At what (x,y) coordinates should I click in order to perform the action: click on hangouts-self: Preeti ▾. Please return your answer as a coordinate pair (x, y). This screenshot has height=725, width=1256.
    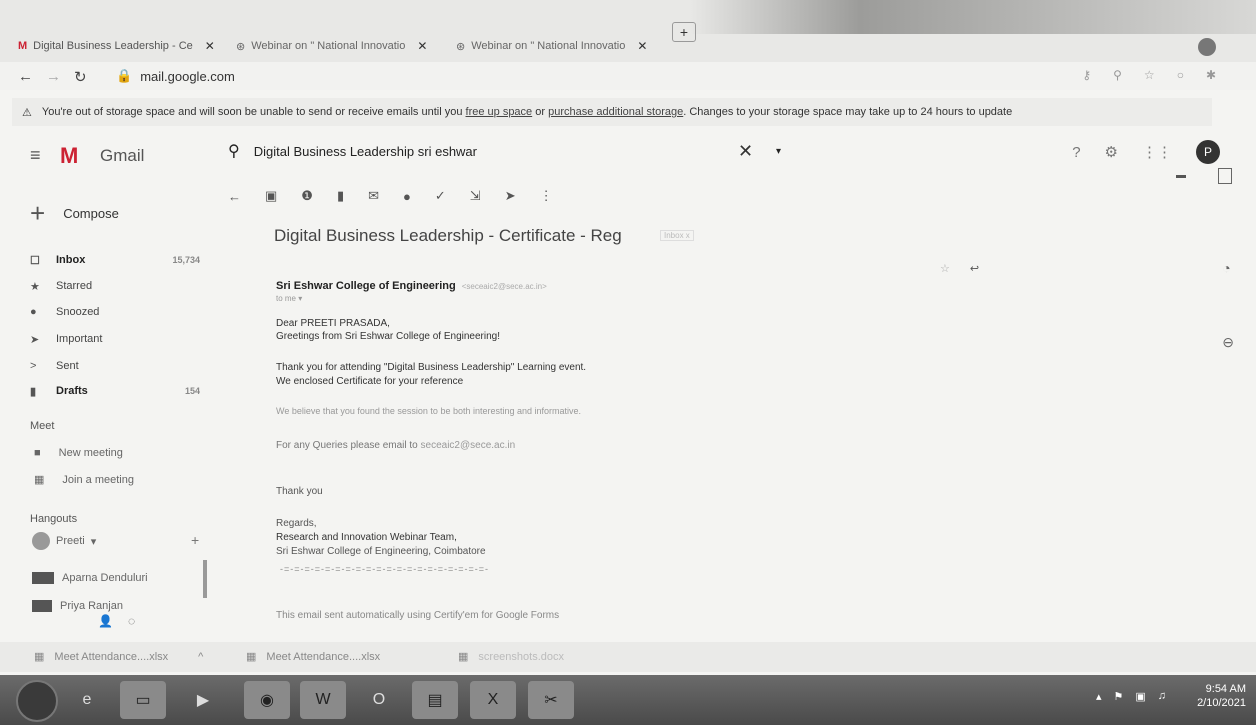
    Looking at the image, I should click on (64, 541).